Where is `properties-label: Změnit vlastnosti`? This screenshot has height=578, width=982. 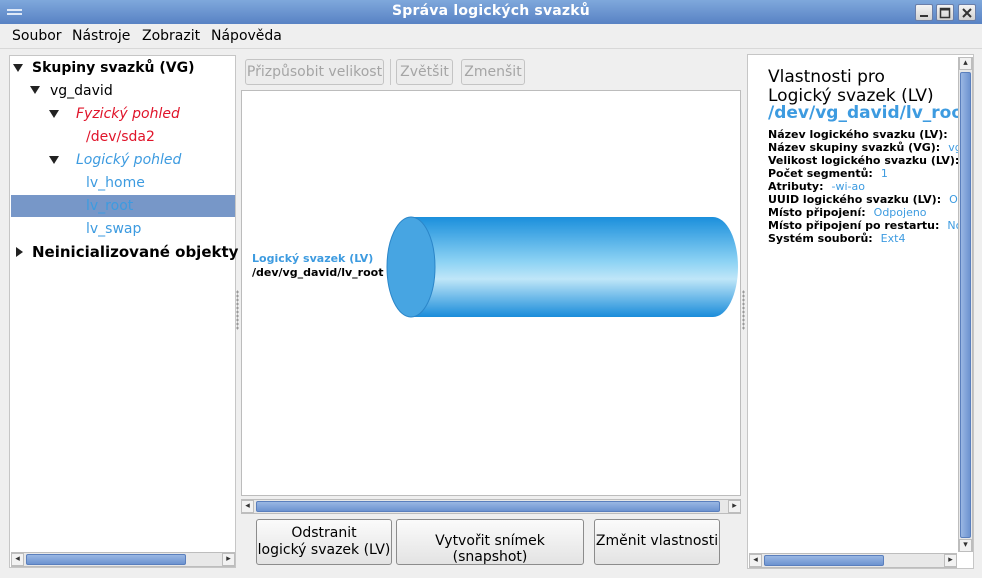 properties-label: Změnit vlastnosti is located at coordinates (657, 541).